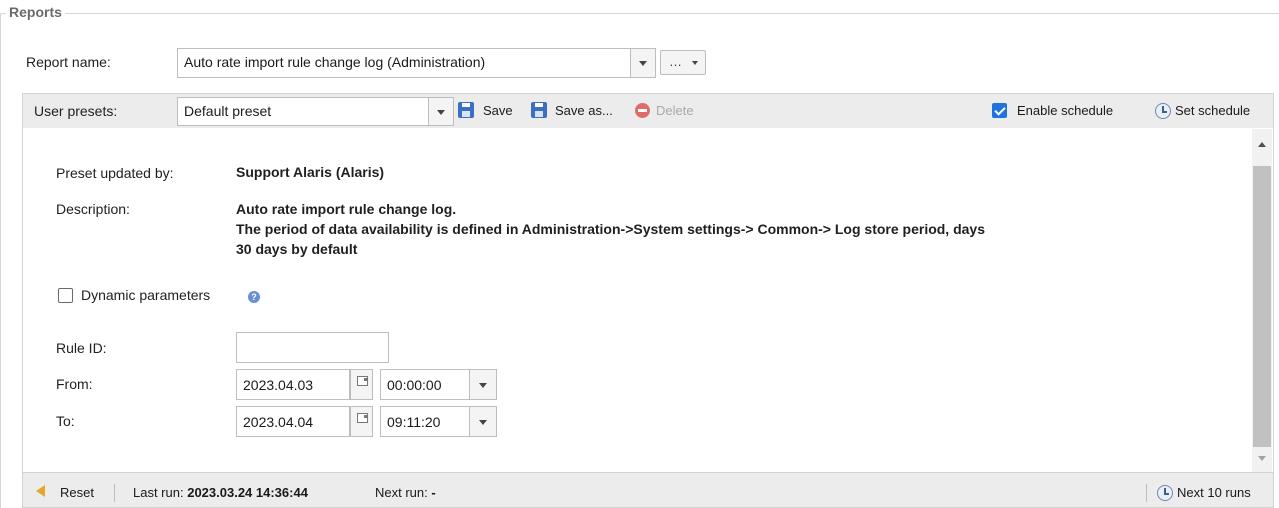  I want to click on from-date-value: 2023.04.03, so click(278, 385).